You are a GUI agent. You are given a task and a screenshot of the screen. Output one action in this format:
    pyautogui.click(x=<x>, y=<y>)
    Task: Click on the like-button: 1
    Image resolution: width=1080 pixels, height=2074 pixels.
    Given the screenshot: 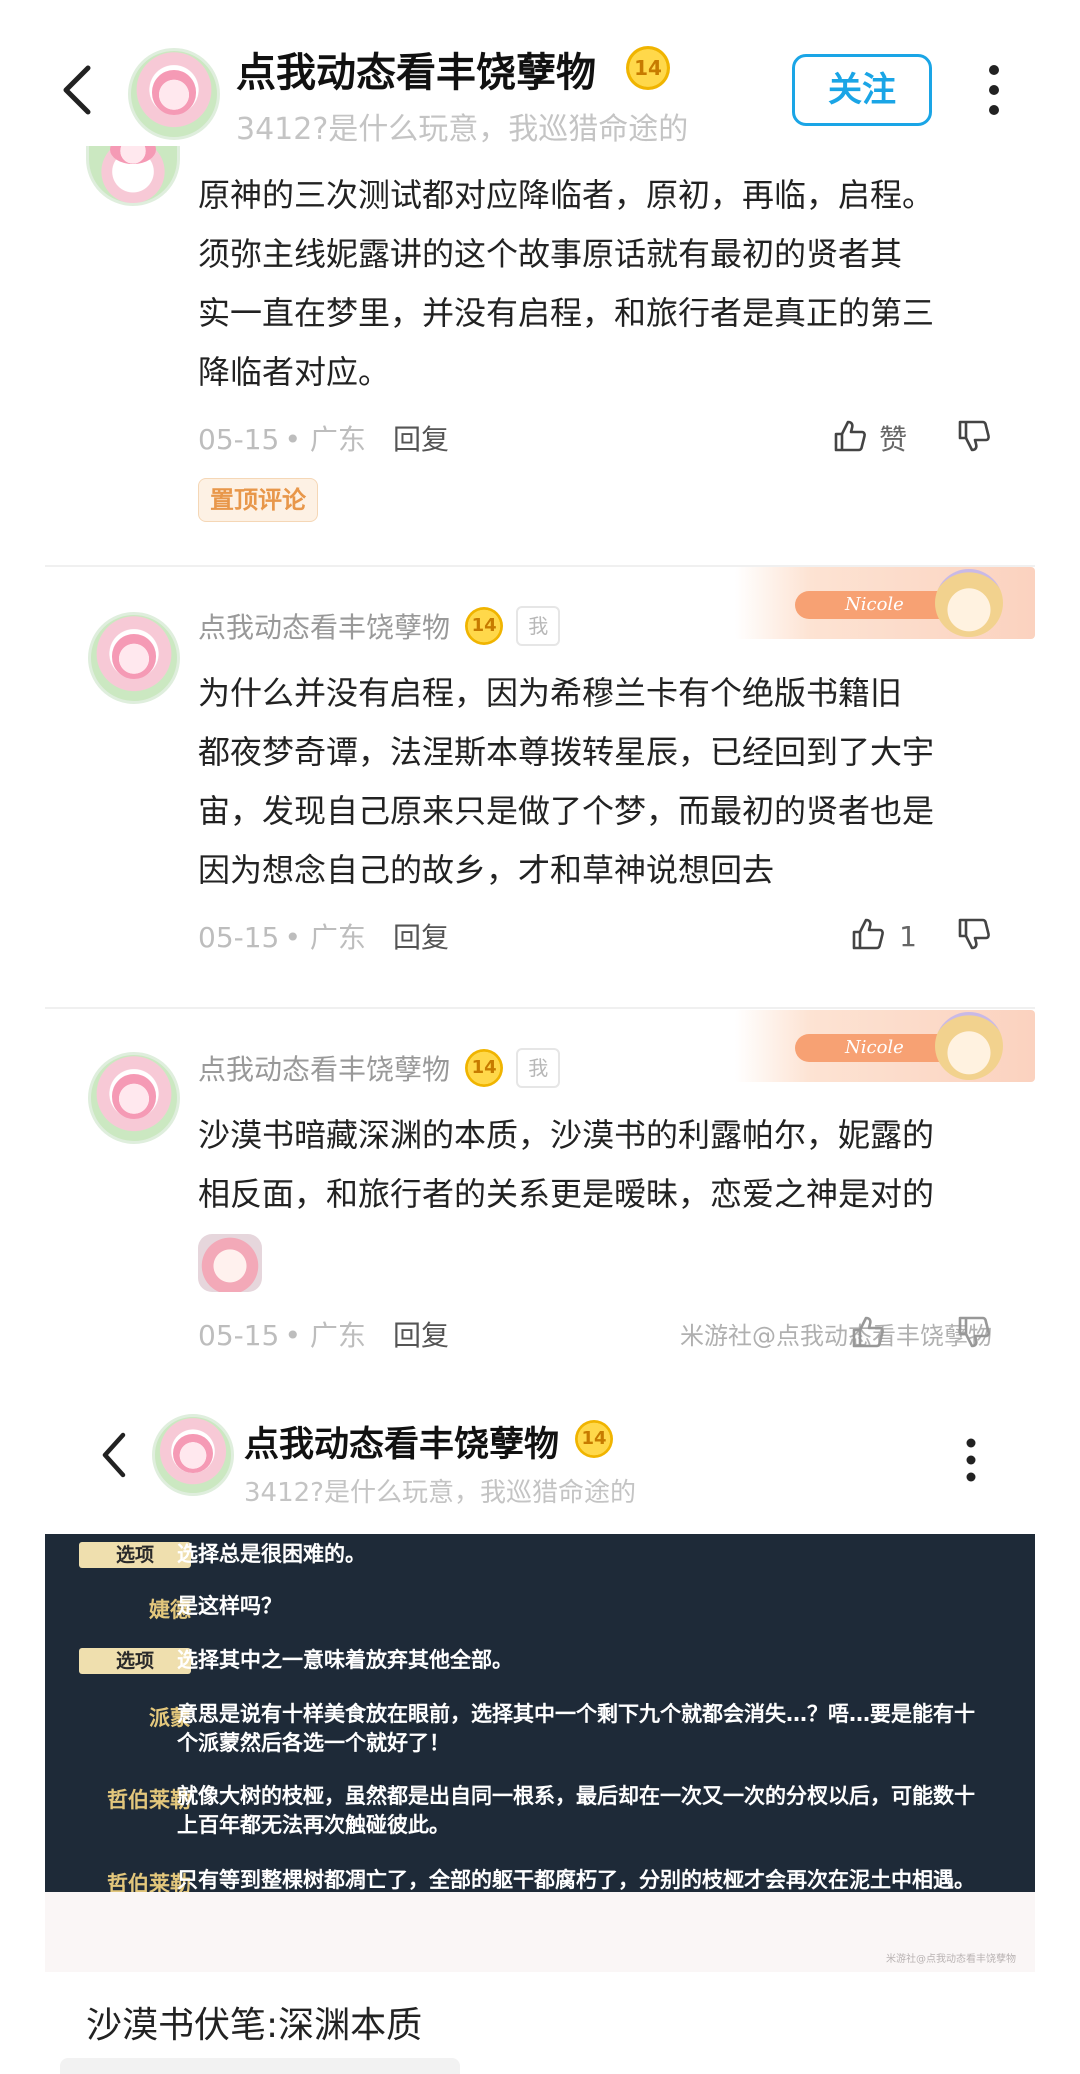 What is the action you would take?
    pyautogui.click(x=883, y=936)
    